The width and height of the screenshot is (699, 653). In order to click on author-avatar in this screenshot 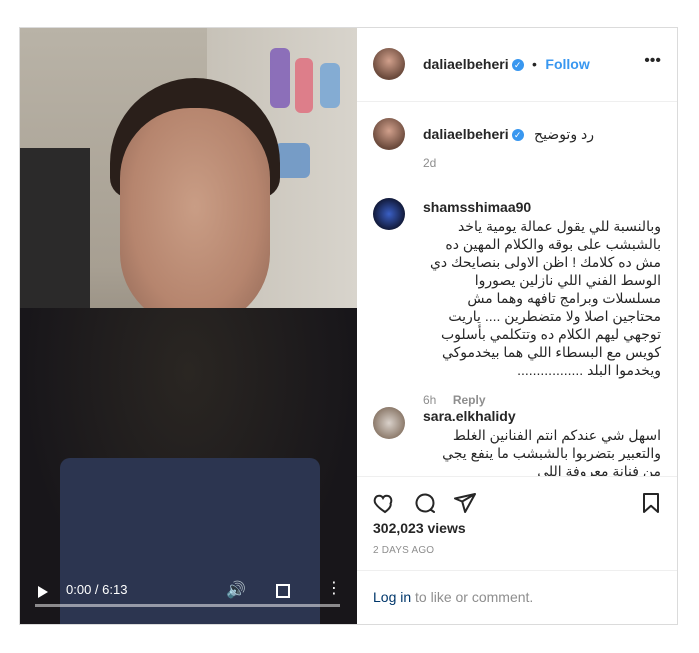, I will do `click(389, 64)`.